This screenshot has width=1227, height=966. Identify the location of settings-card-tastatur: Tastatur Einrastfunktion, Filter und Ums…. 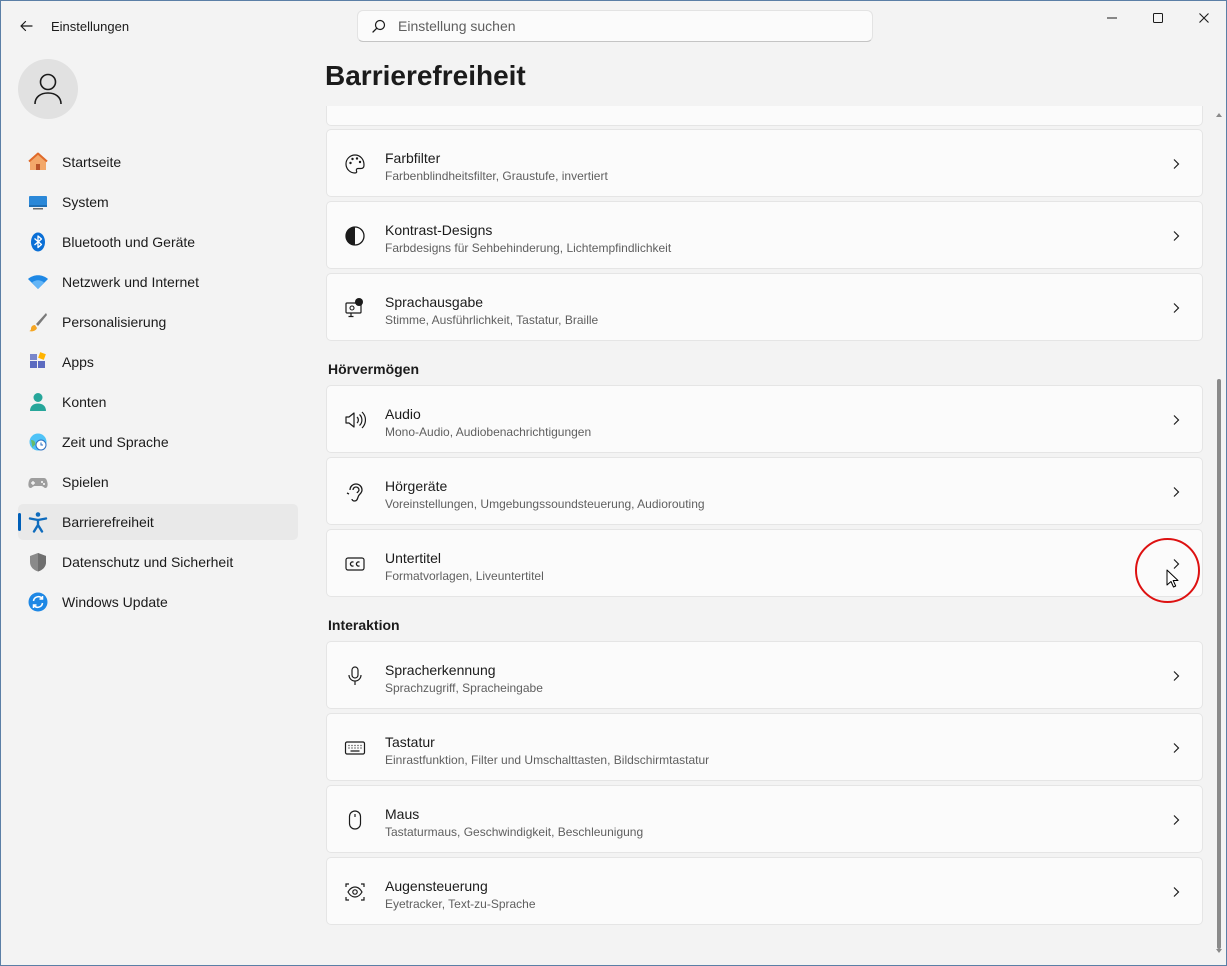
(764, 747).